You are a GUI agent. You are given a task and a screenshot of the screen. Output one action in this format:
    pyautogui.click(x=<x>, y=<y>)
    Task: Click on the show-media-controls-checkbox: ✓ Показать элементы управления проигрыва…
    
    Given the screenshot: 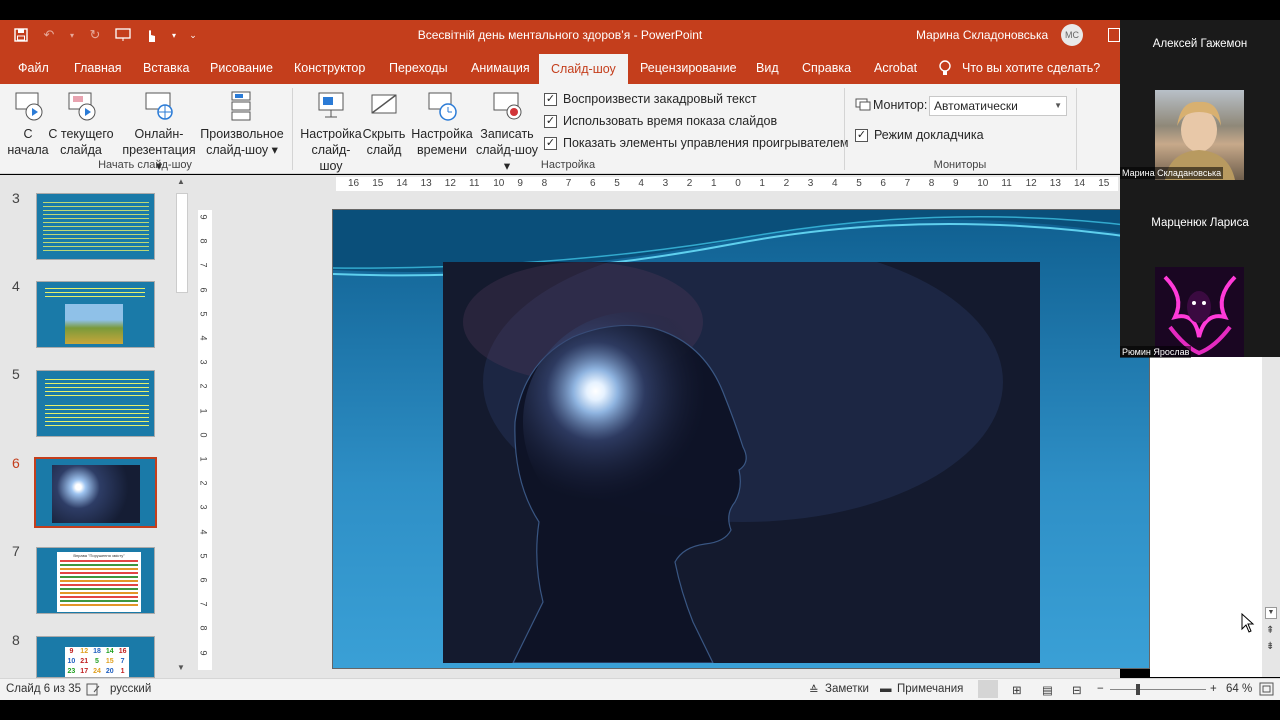 What is the action you would take?
    pyautogui.click(x=696, y=143)
    